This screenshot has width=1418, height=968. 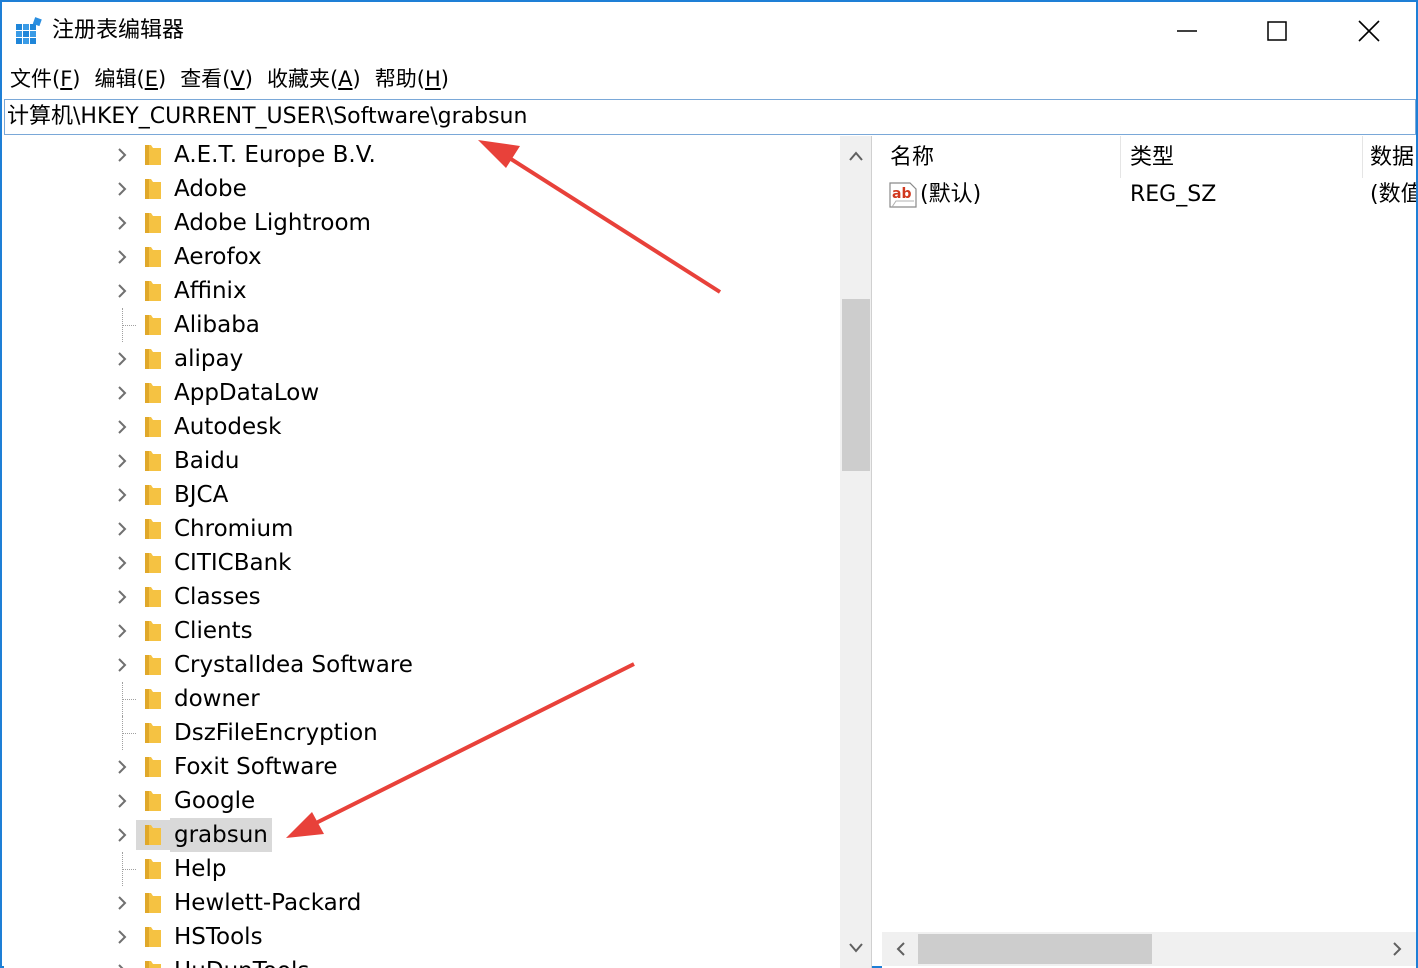 I want to click on value-type: REG_SZ, so click(x=1173, y=194).